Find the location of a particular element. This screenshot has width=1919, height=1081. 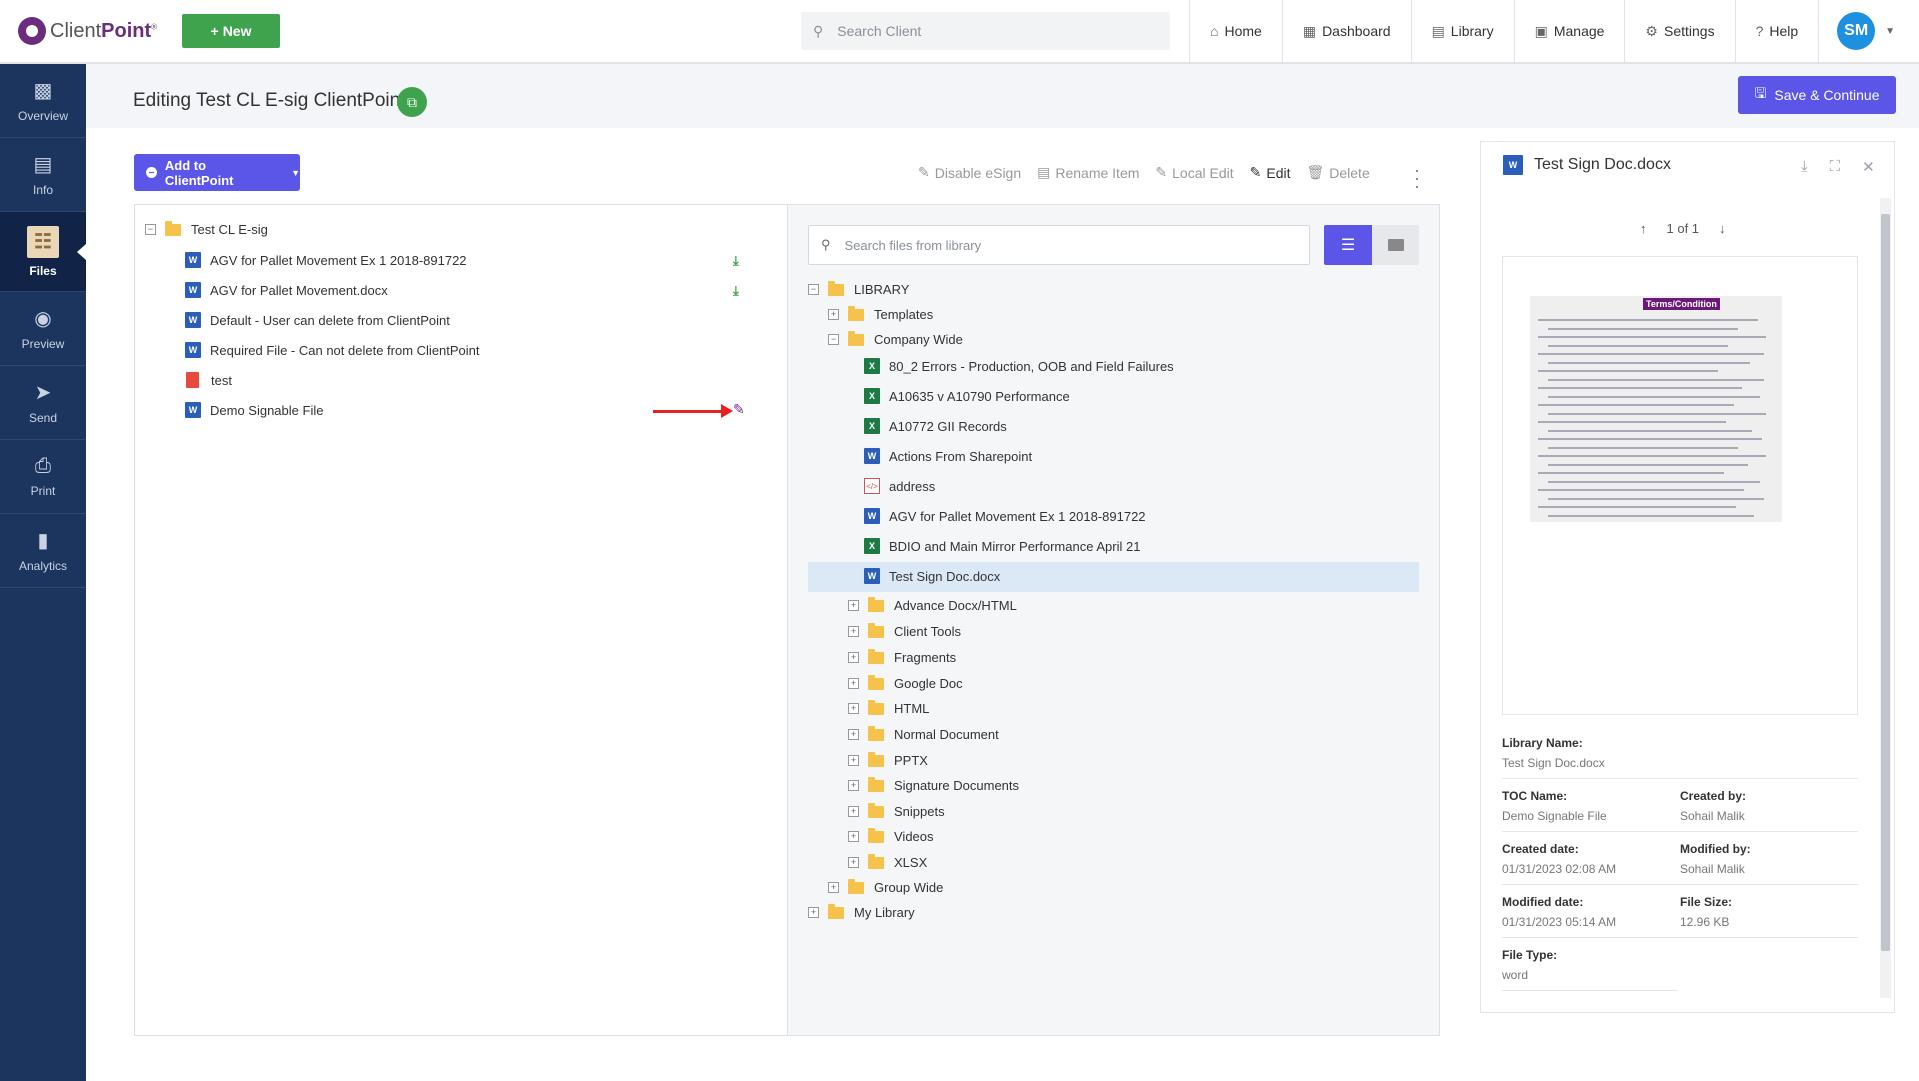

toc-item: test is located at coordinates (209, 380).